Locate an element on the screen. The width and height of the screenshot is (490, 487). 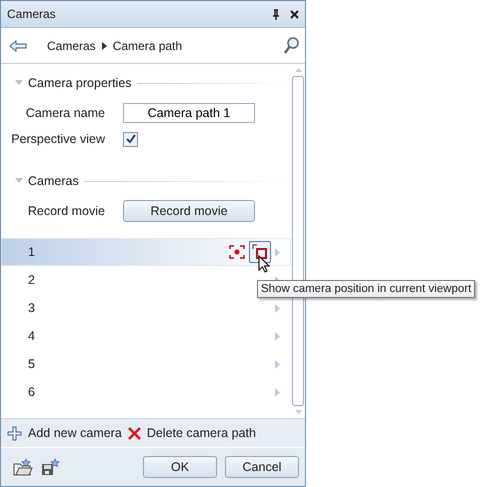
viewport-position-icon is located at coordinates (260, 252).